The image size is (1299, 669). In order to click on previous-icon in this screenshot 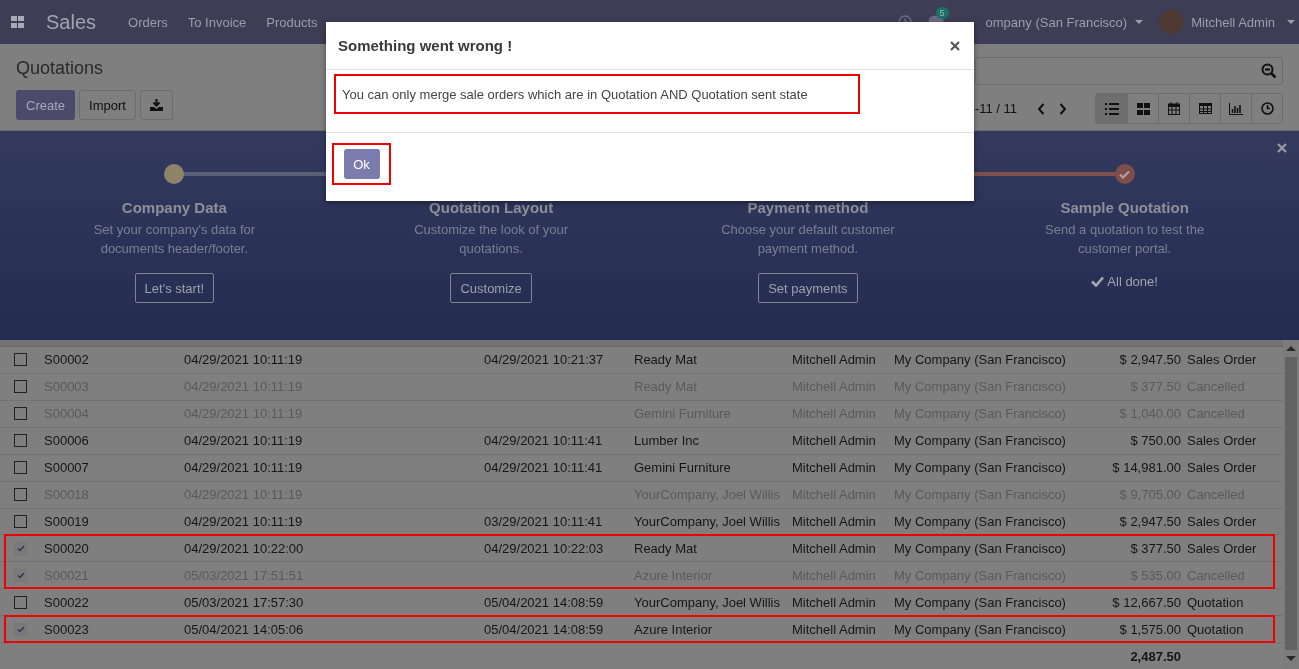, I will do `click(1041, 108)`.